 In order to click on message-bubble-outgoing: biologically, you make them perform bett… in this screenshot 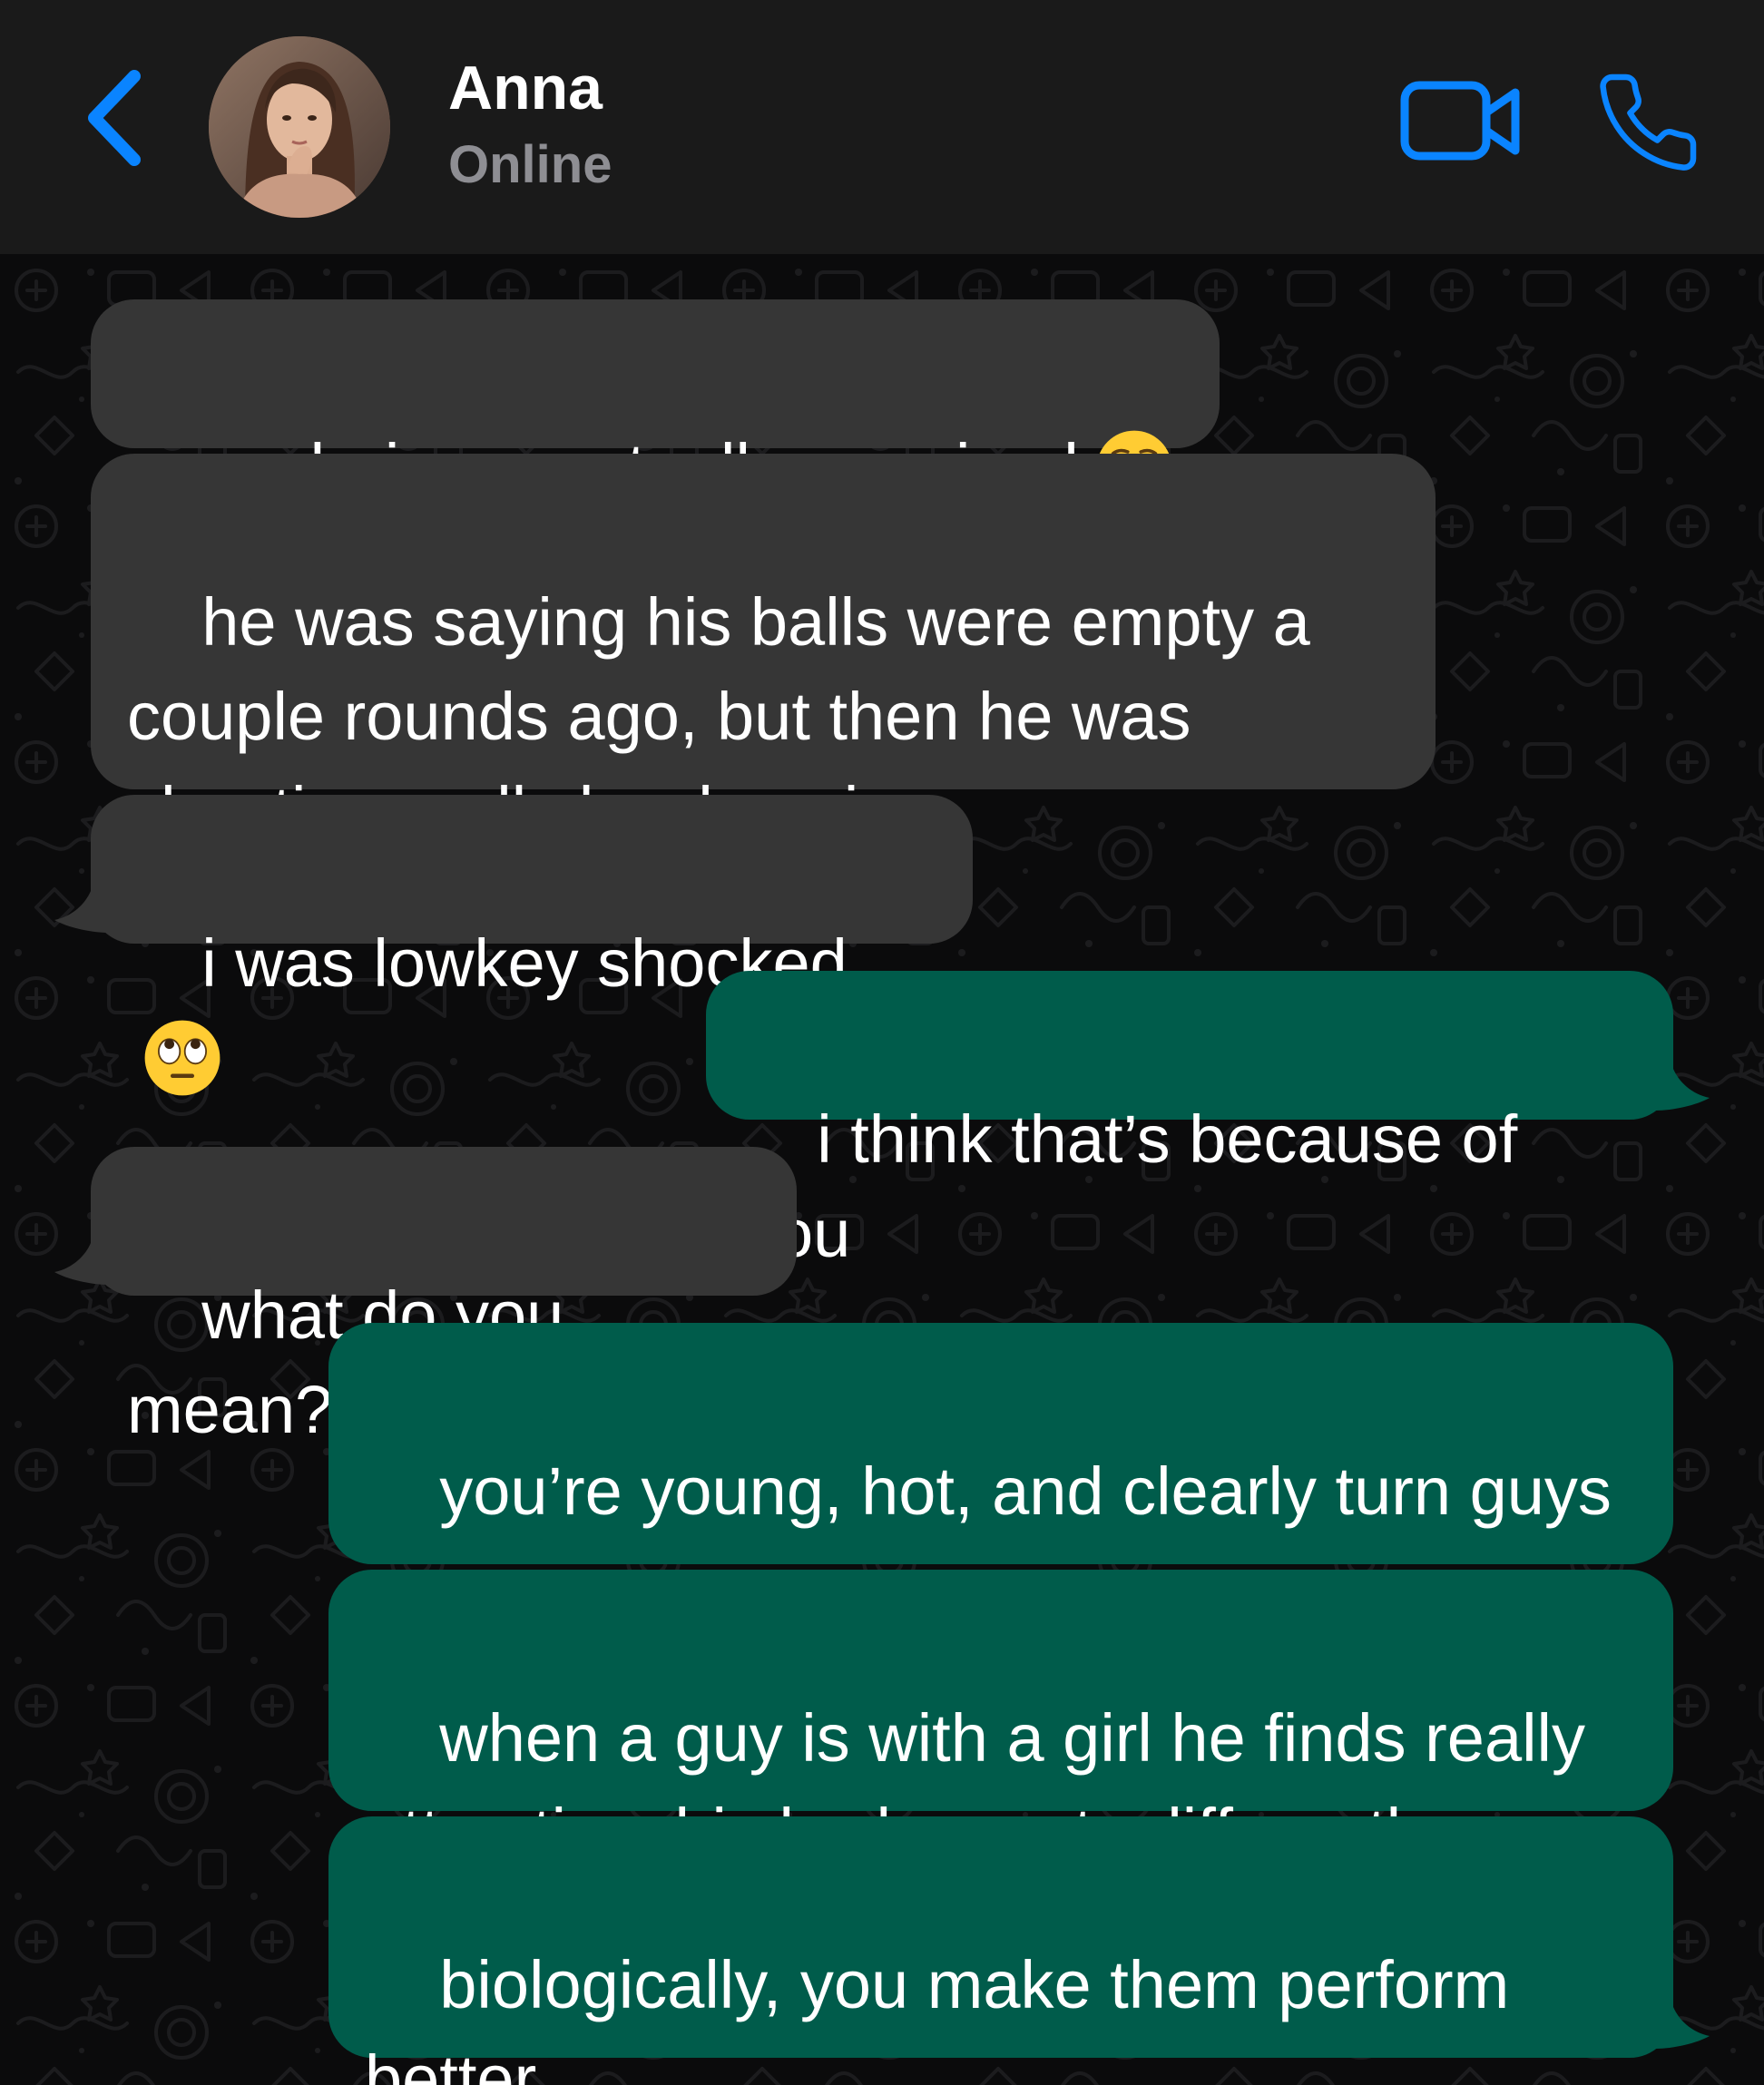, I will do `click(1000, 1951)`.